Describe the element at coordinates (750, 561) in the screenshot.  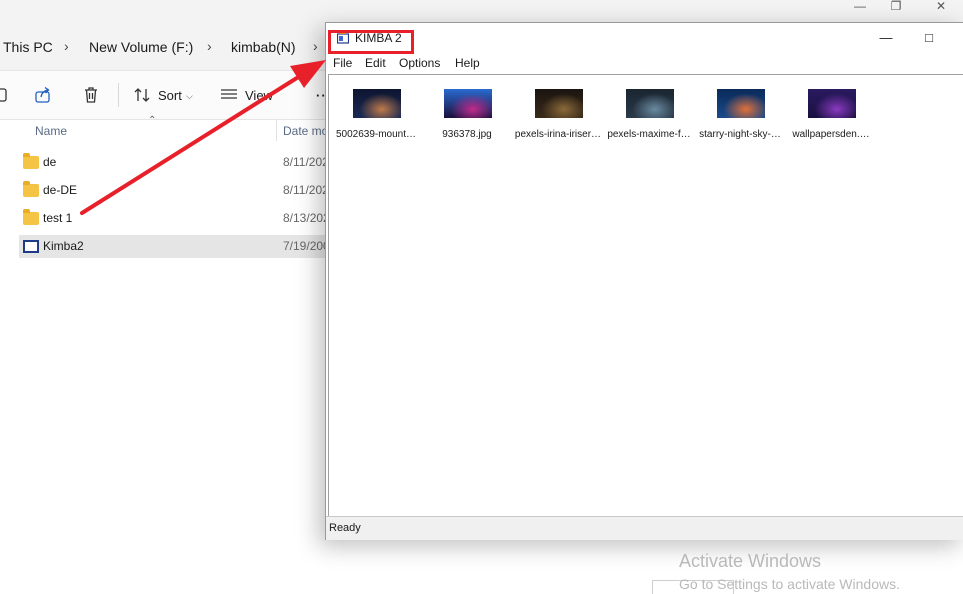
I see `activation-watermark-title: Activate Windows` at that location.